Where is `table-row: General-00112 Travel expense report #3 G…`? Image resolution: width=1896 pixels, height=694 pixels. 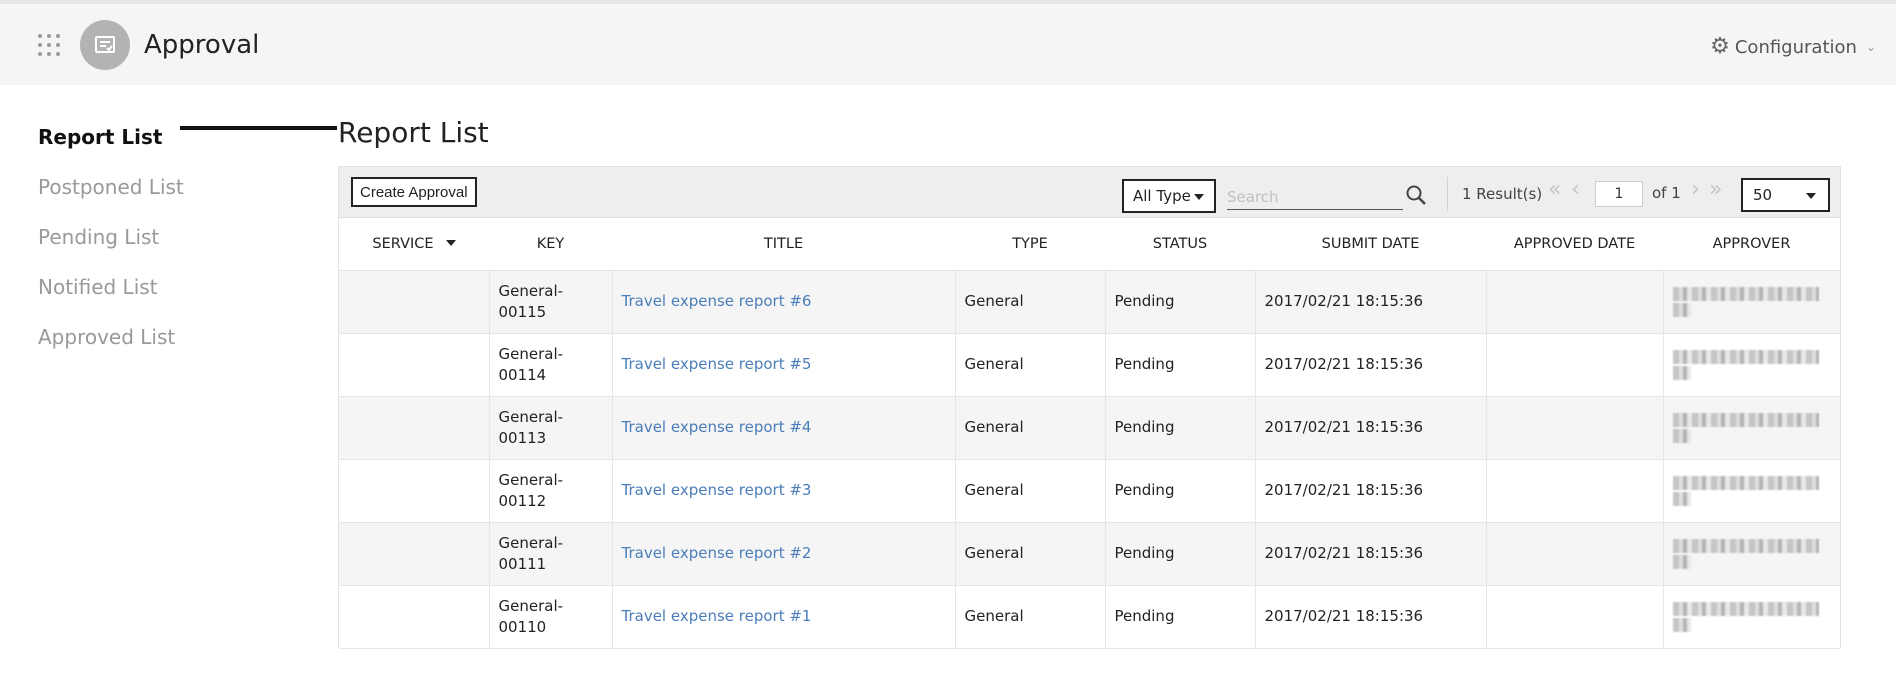 table-row: General-00112 Travel expense report #3 G… is located at coordinates (1089, 491).